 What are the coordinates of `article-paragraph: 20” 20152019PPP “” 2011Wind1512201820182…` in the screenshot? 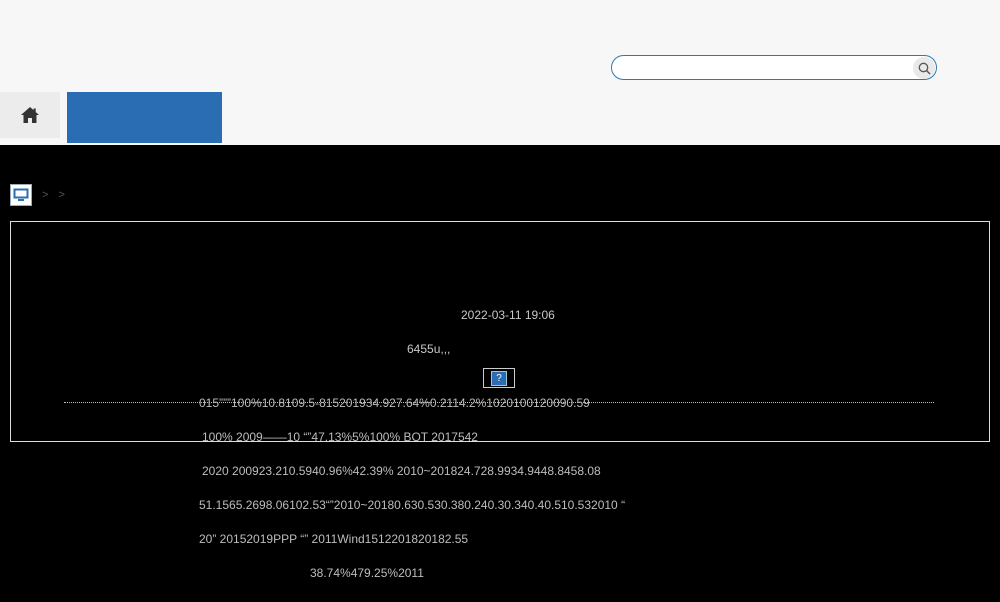 It's located at (334, 539).